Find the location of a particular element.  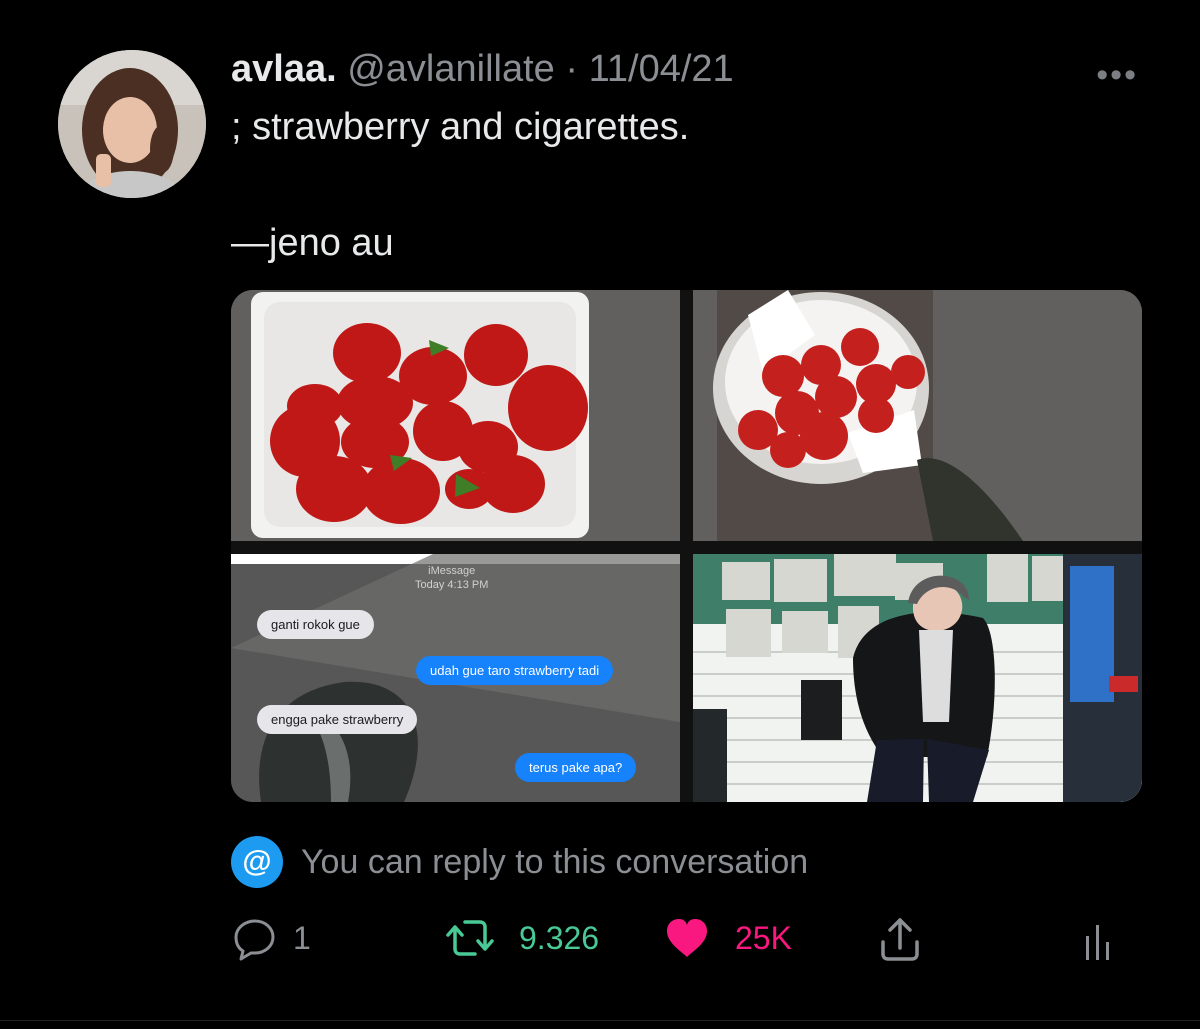

chat-time-label: Today 4:13 PM is located at coordinates (452, 585).